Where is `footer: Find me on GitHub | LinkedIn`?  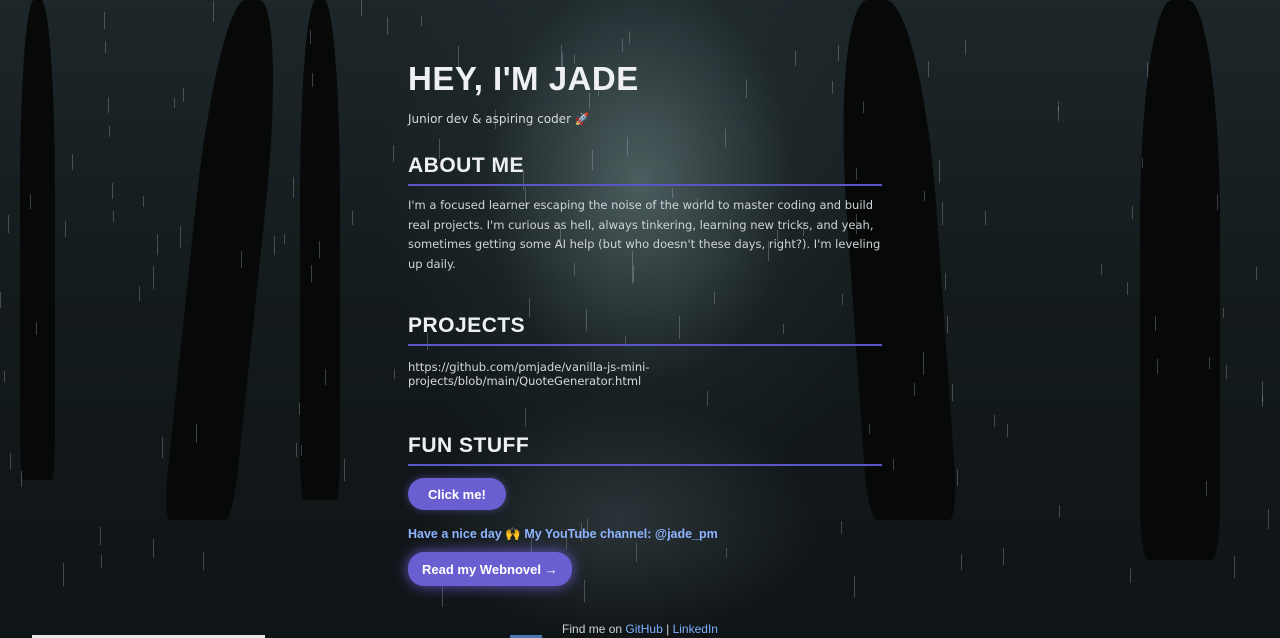
footer: Find me on GitHub | LinkedIn is located at coordinates (640, 629).